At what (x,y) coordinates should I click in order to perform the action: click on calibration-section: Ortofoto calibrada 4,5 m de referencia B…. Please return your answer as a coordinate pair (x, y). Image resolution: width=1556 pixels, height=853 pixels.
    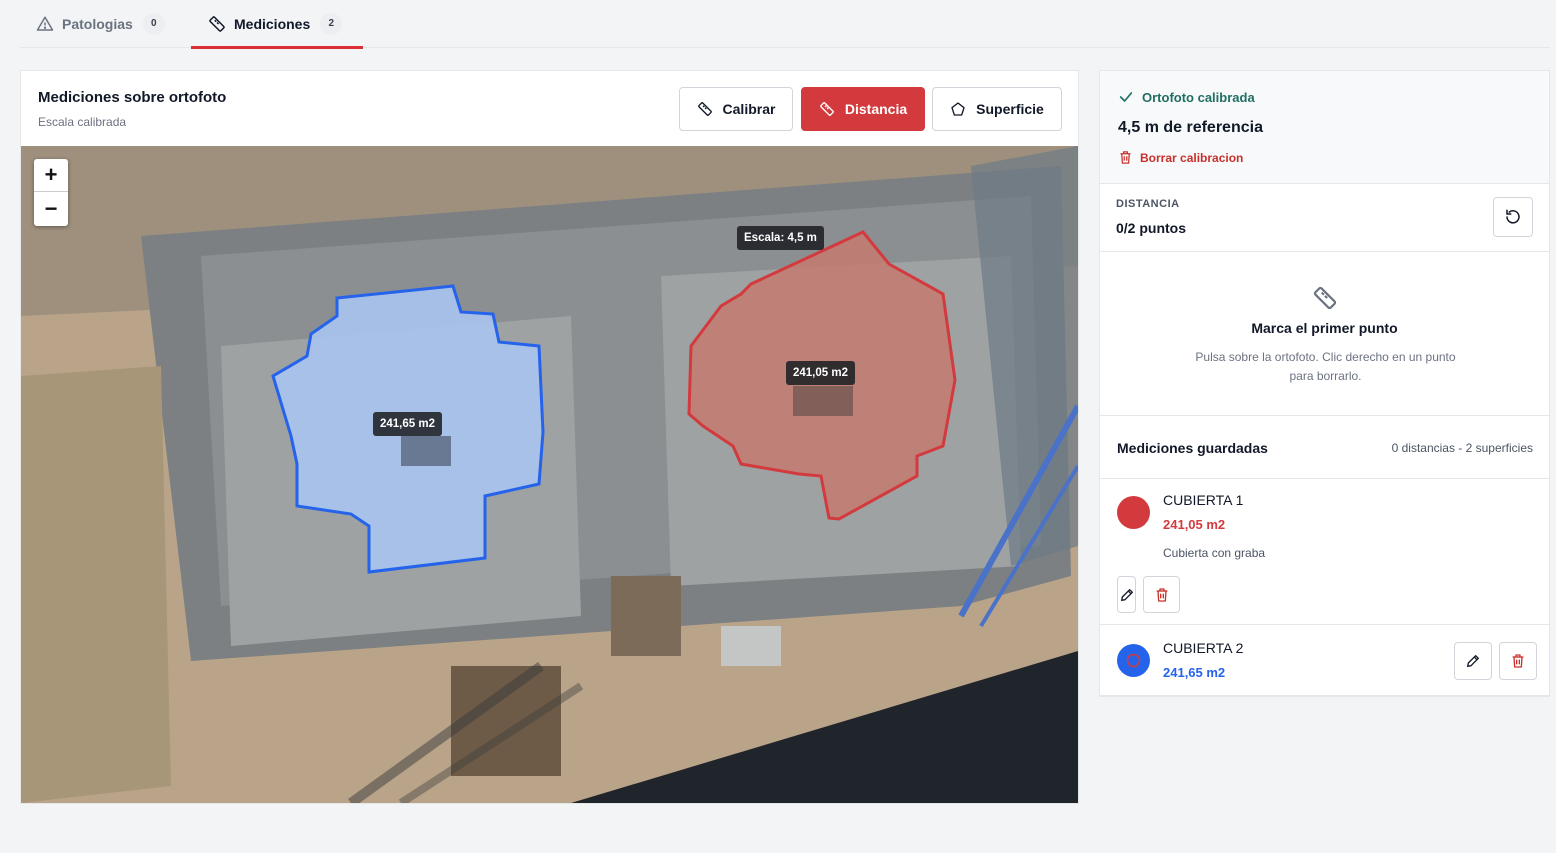
    Looking at the image, I should click on (1324, 127).